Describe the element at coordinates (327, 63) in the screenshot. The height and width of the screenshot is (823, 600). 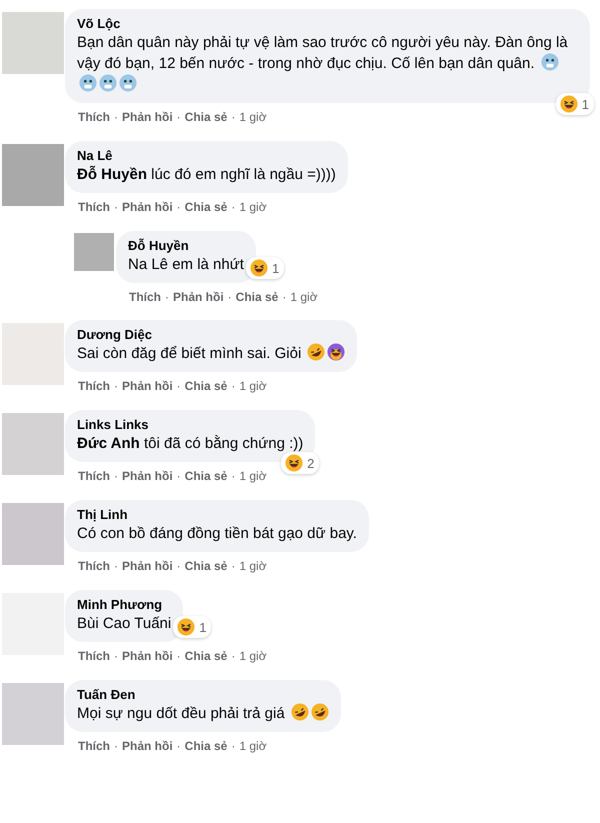
I see `comment-text: Bạn dân quân này phải tự vệ làm sao trước cô người yêu này. Đàn ông là vậy đó bạn, 12 bến nước - trong nhờ đục chịu. Cố lên bạn dân quân.` at that location.